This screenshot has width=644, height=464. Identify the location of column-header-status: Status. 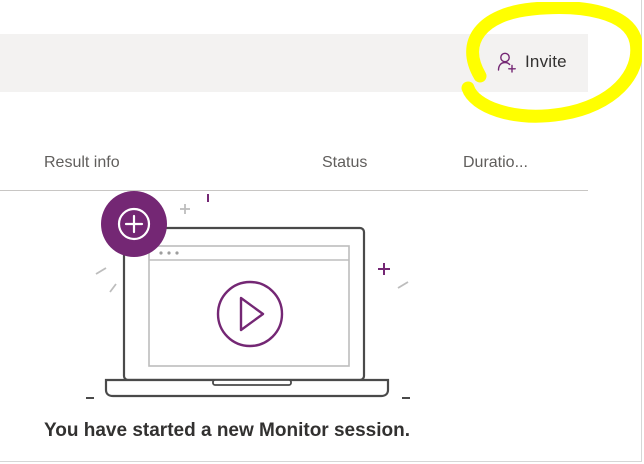
(344, 163).